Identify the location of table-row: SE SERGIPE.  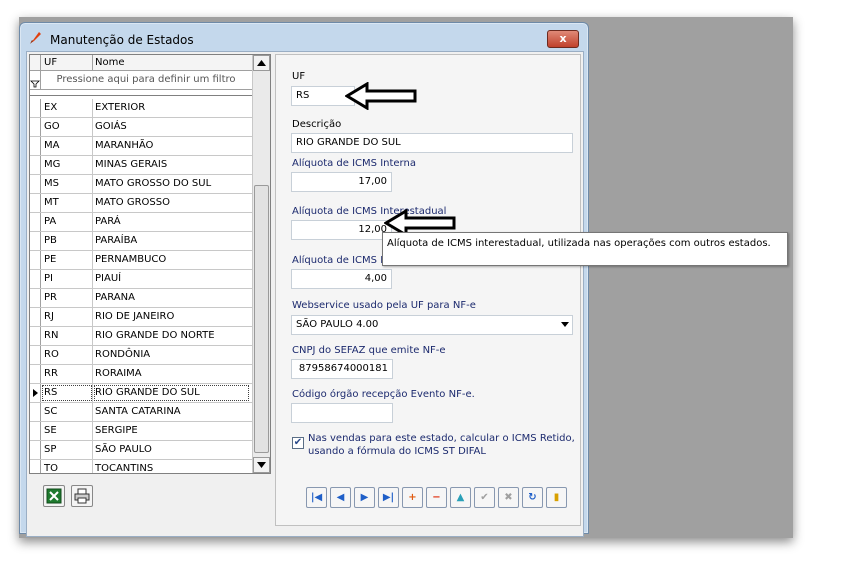
(141, 431).